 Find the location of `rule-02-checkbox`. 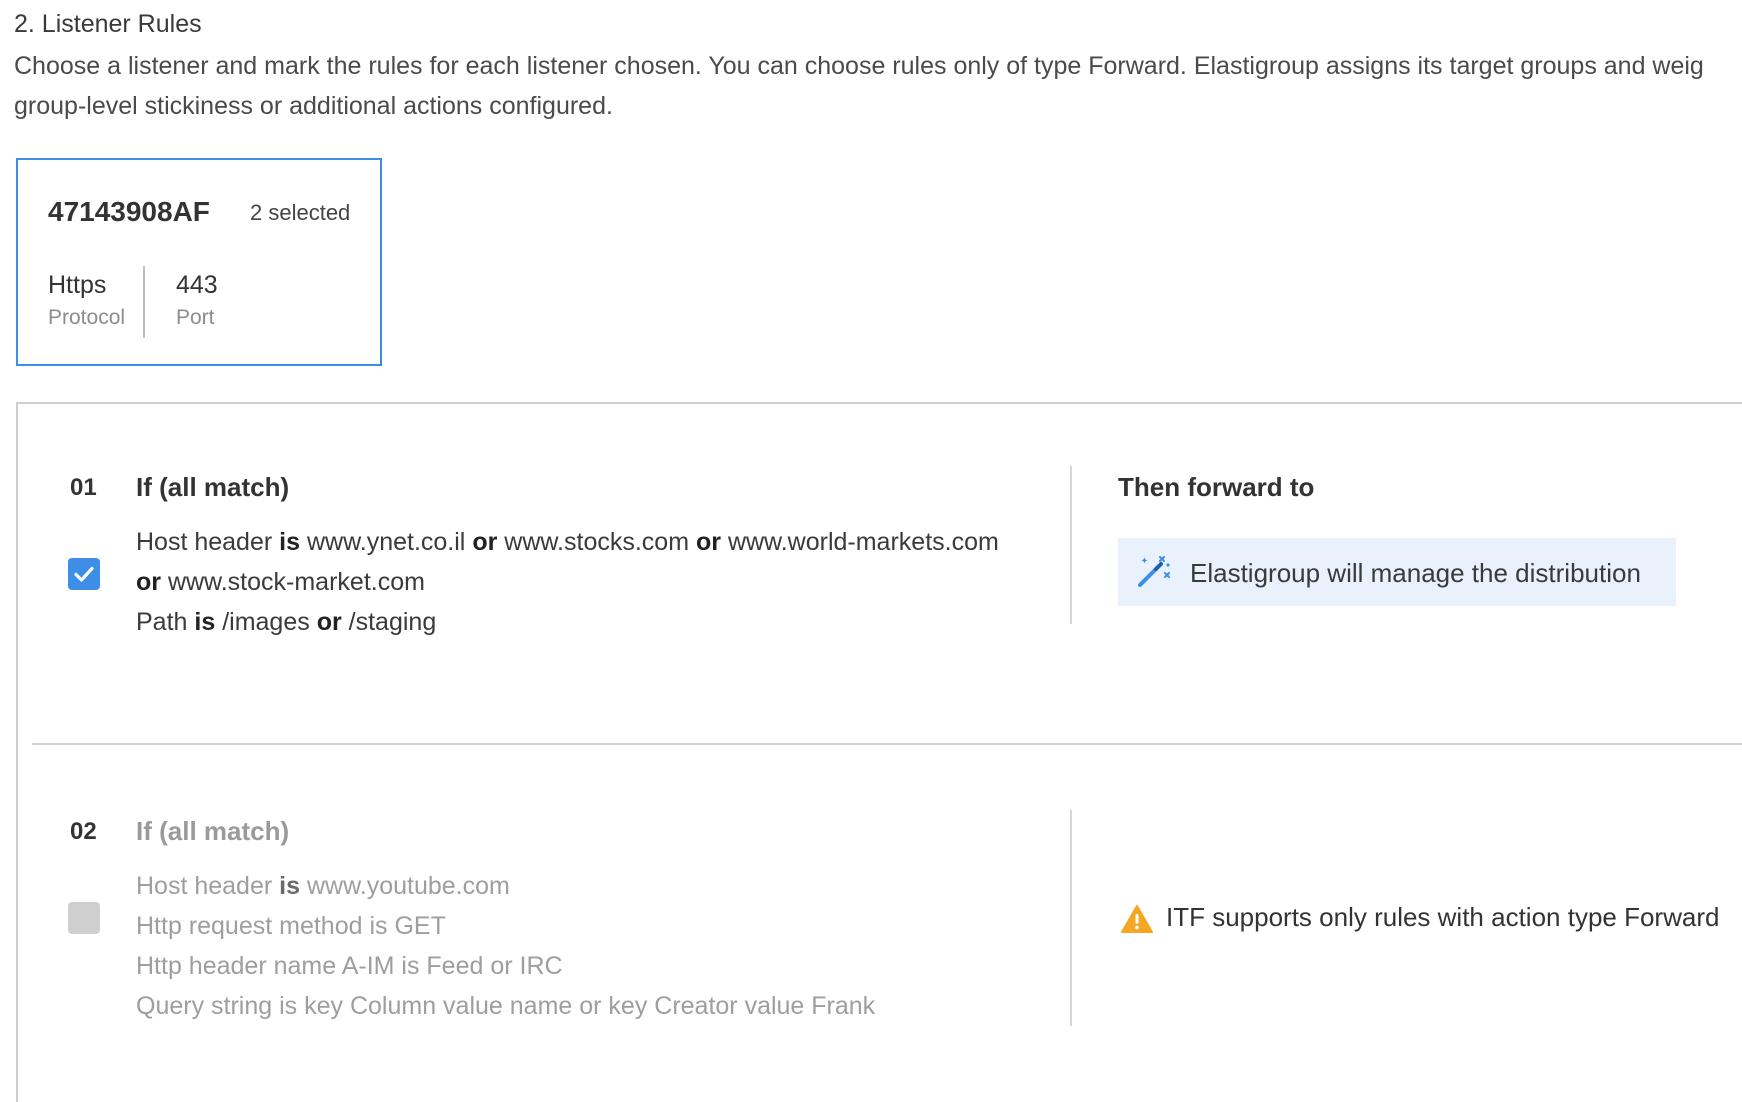

rule-02-checkbox is located at coordinates (84, 918).